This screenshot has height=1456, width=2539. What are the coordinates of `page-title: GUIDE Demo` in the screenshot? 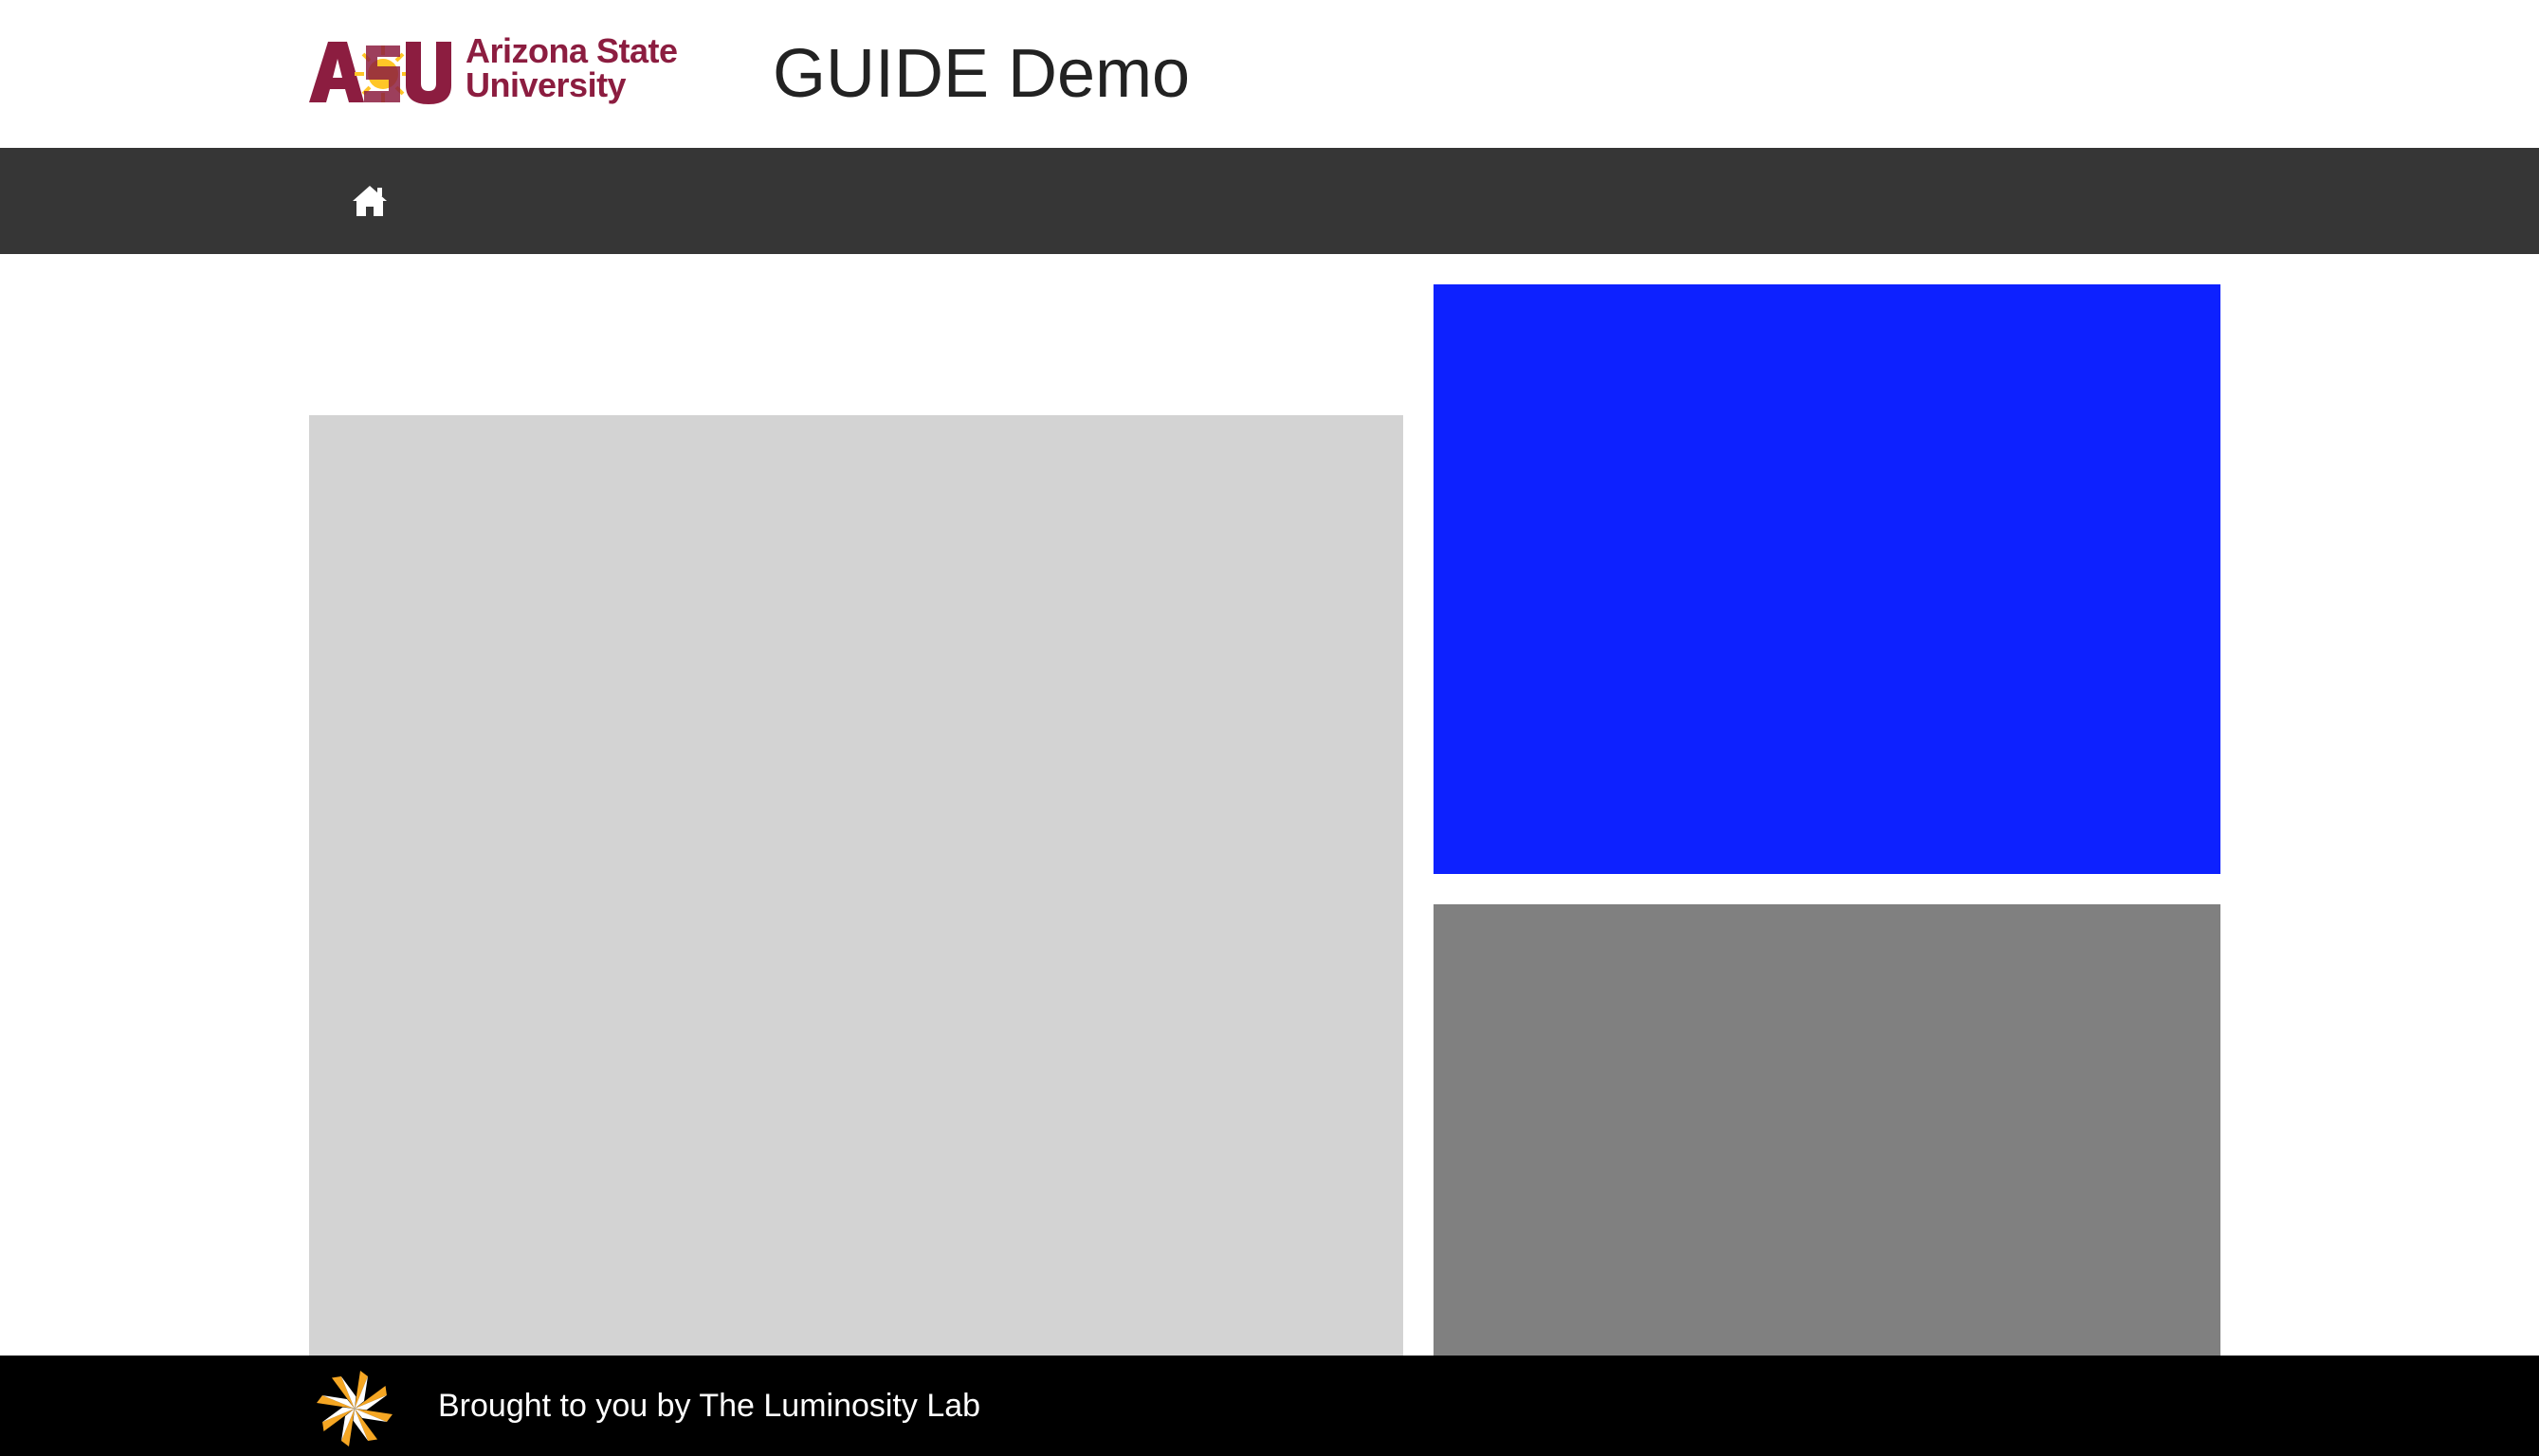 It's located at (982, 74).